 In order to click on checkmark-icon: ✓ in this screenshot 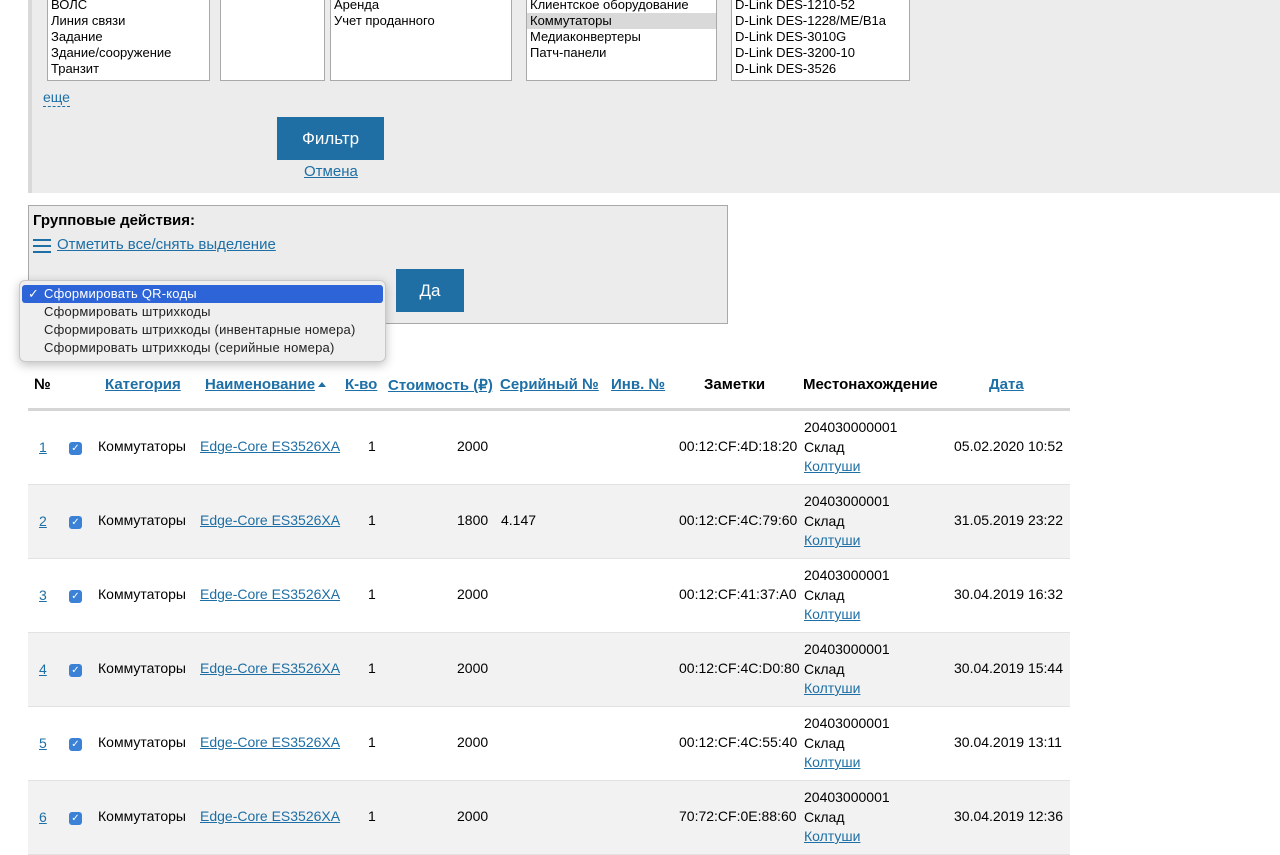, I will do `click(34, 293)`.